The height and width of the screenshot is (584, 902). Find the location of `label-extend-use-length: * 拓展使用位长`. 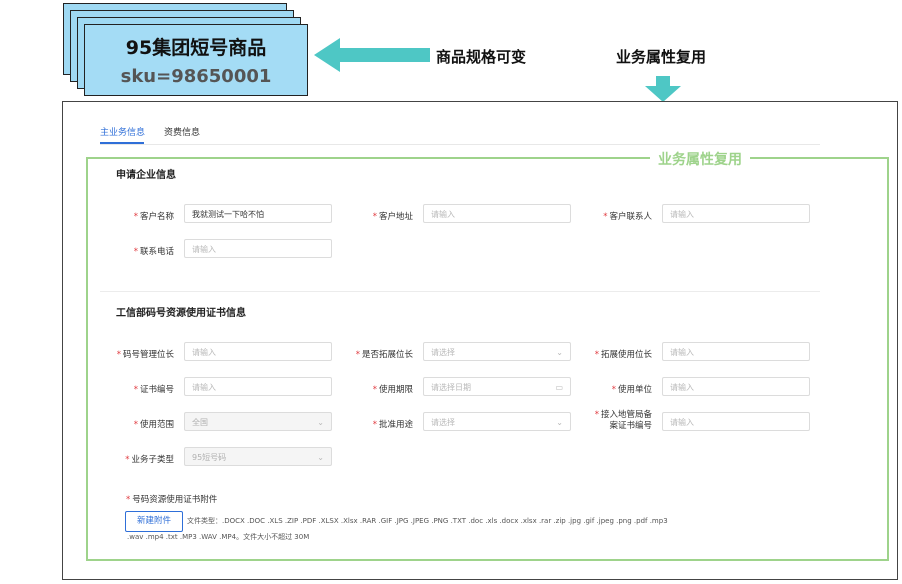

label-extend-use-length: * 拓展使用位长 is located at coordinates (623, 355).